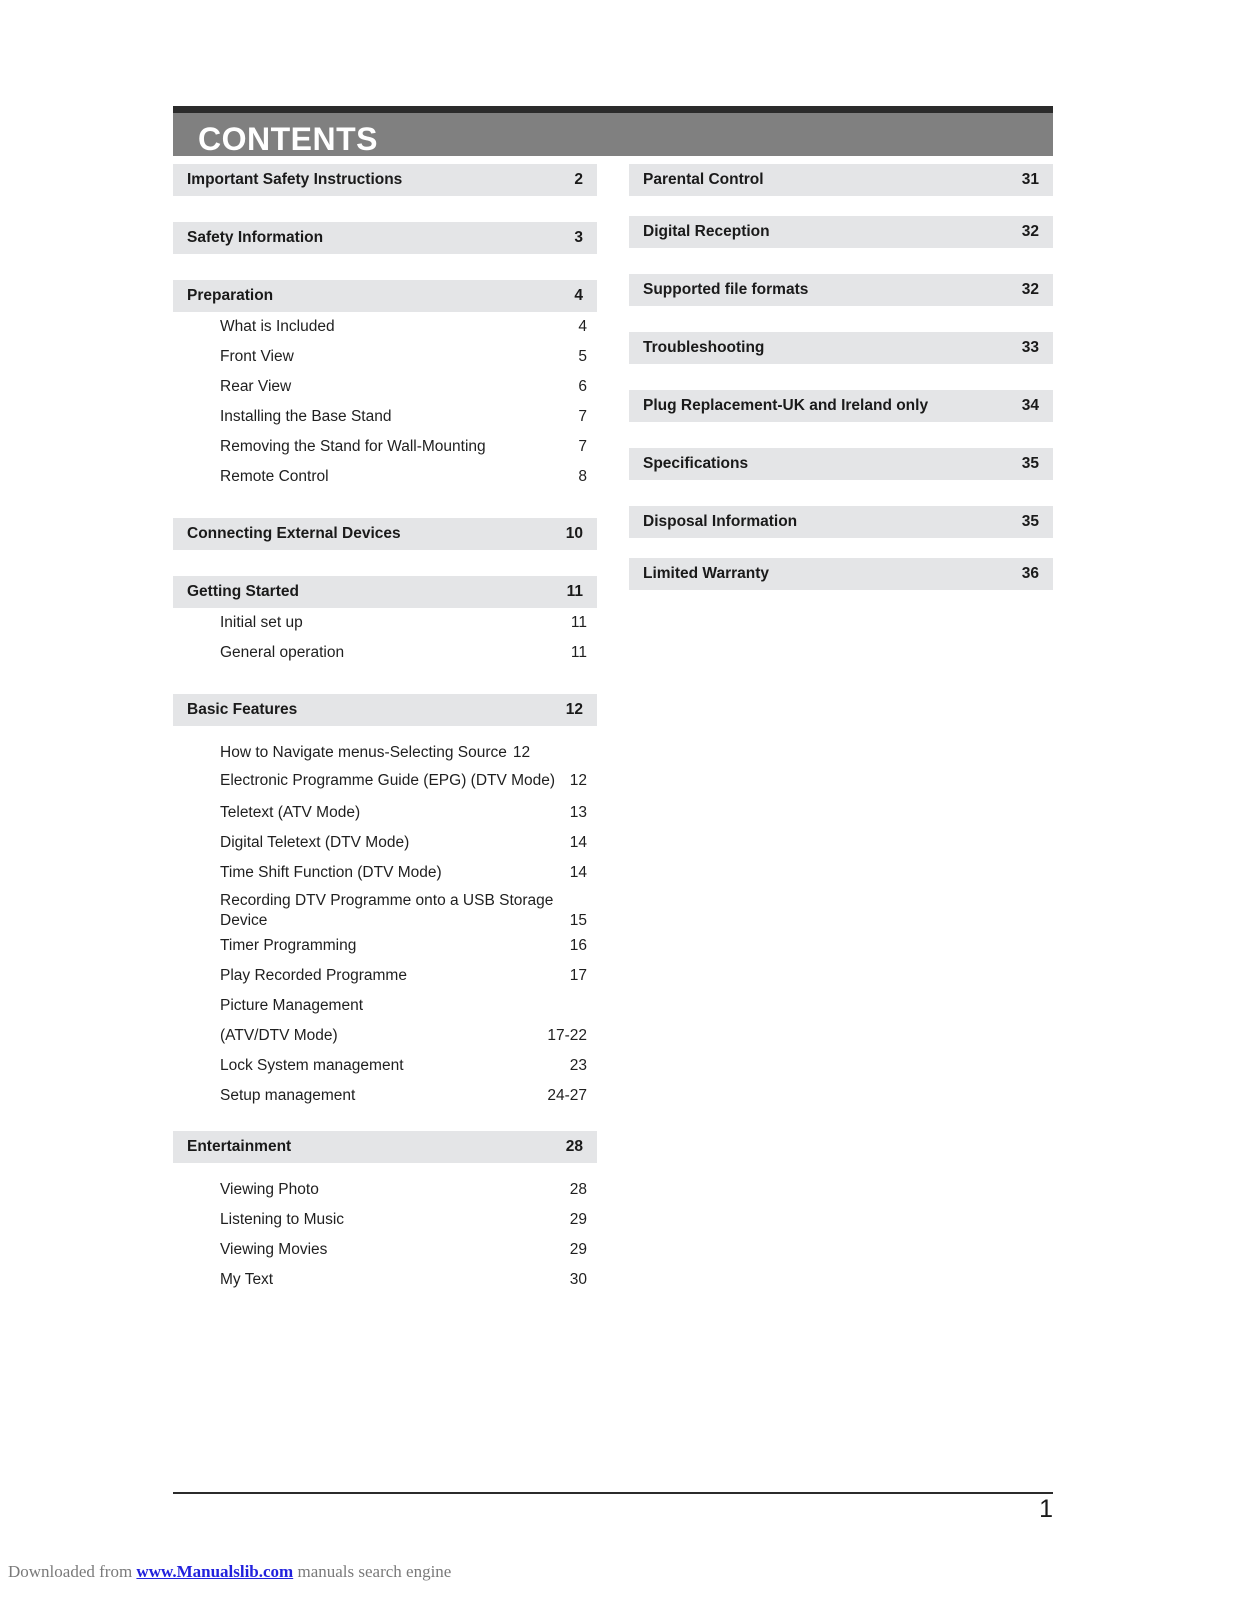 The height and width of the screenshot is (1600, 1237). Describe the element at coordinates (385, 296) in the screenshot. I see `toc-section-row: Preparation 4` at that location.